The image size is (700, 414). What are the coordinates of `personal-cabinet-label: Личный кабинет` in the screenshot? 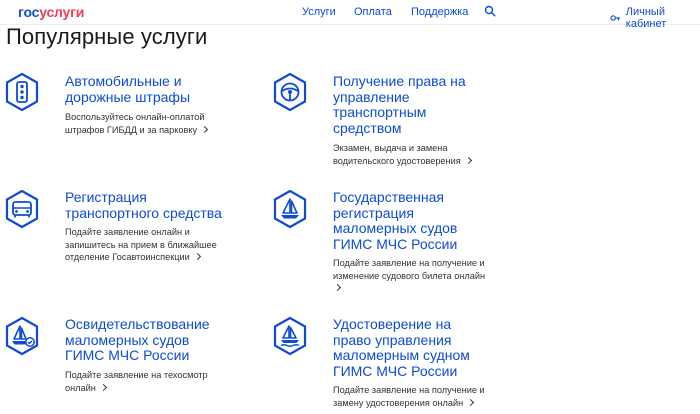 It's located at (646, 18).